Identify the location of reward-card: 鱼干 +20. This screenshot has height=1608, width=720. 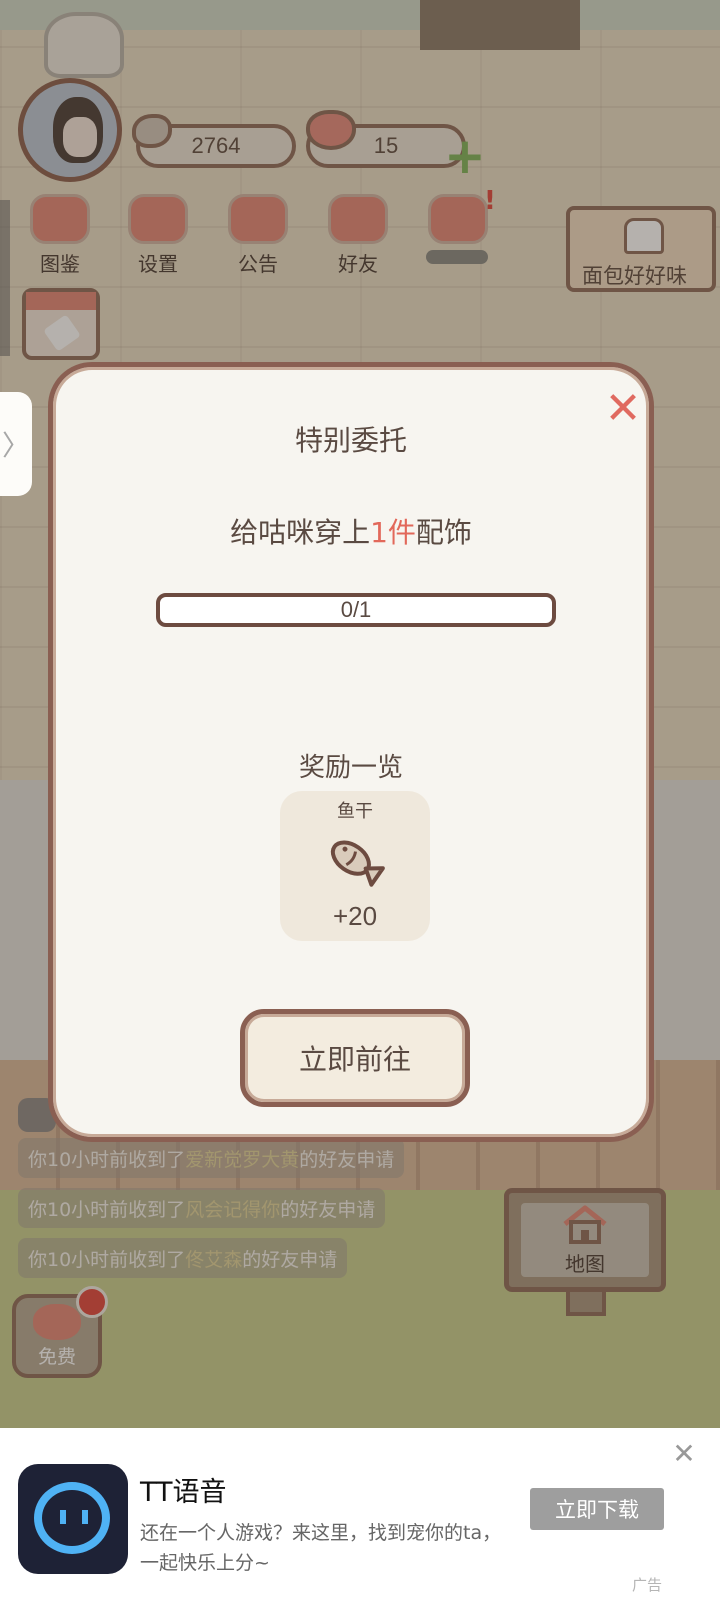
(355, 866).